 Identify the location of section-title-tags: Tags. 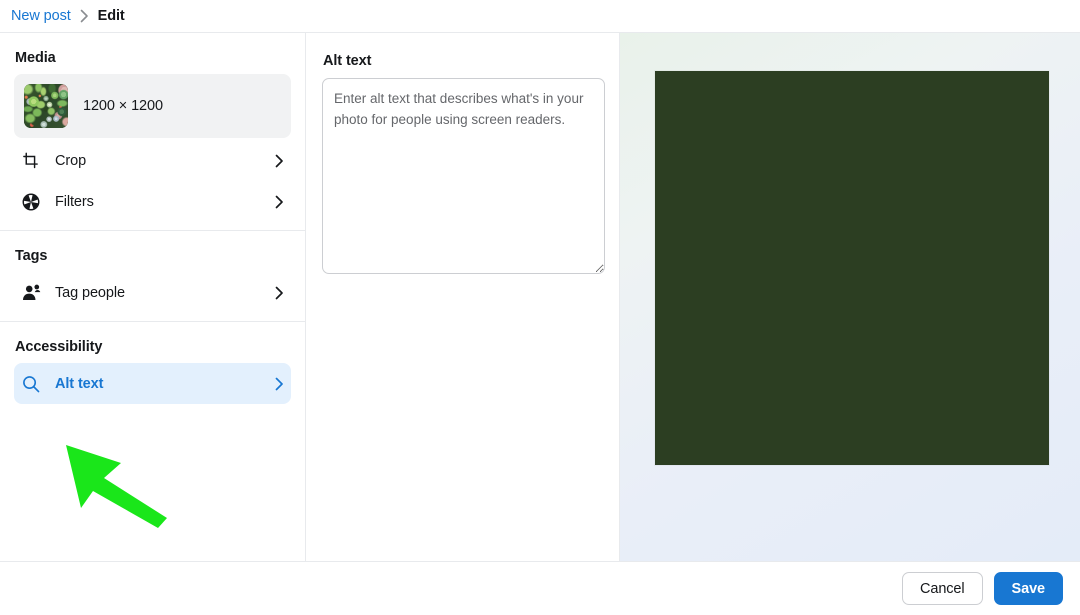
(31, 256).